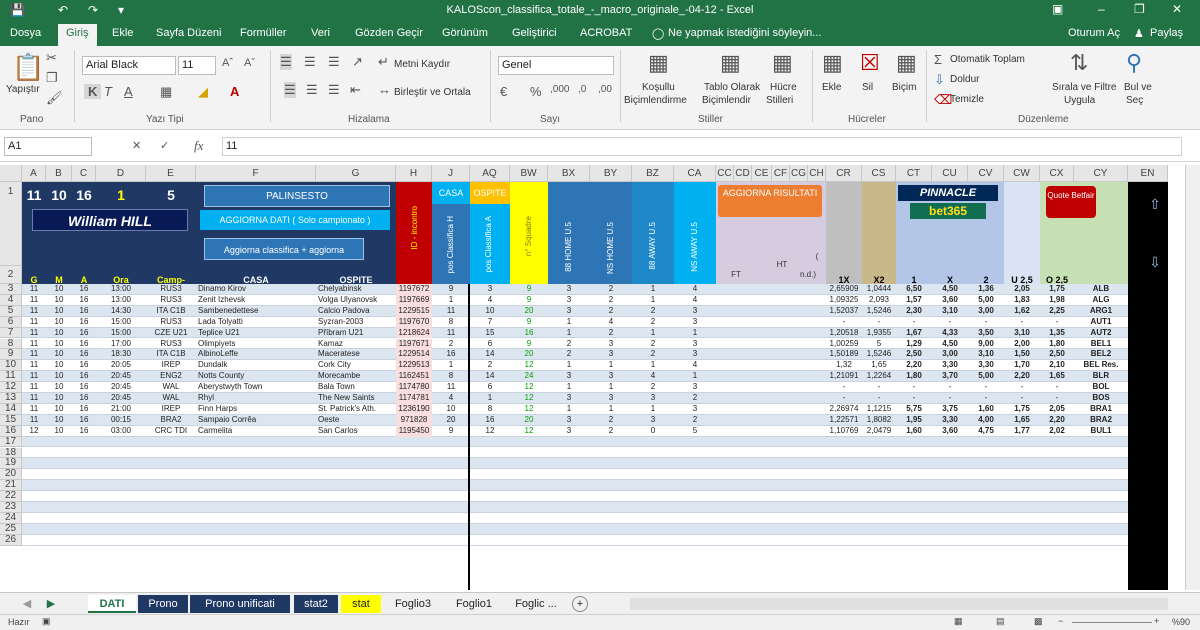 The width and height of the screenshot is (1200, 630). Describe the element at coordinates (904, 88) in the screenshot. I see `format-cells-button: Biçim` at that location.